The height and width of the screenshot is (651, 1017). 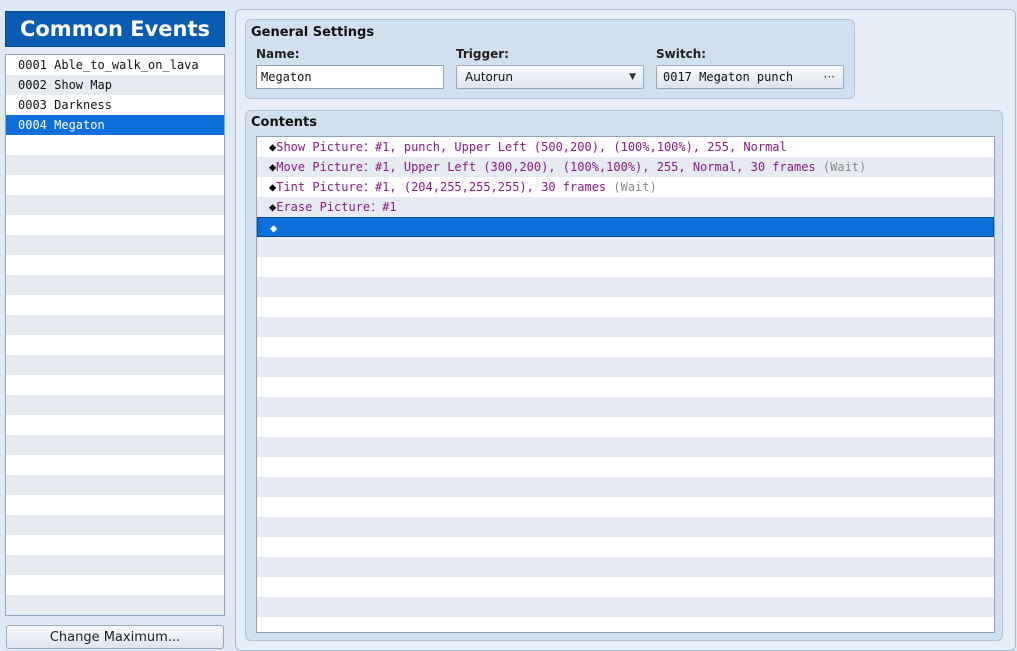 I want to click on diamond-marker-icon: ◆, so click(x=274, y=228).